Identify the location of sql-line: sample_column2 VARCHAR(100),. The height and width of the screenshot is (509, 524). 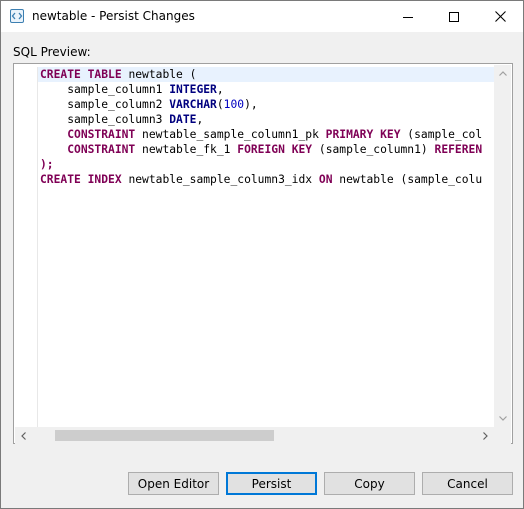
(261, 104).